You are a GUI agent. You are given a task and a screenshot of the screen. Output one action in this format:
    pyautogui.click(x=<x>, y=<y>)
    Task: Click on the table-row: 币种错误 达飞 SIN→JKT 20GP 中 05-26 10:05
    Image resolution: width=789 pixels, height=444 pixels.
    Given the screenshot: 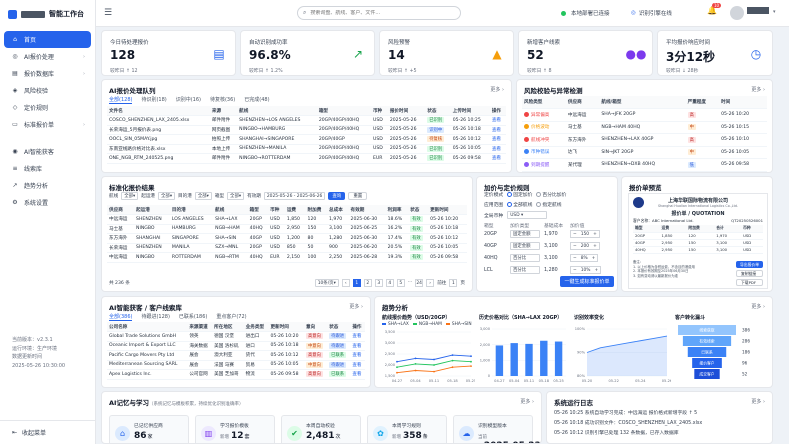 What is the action you would take?
    pyautogui.click(x=644, y=152)
    